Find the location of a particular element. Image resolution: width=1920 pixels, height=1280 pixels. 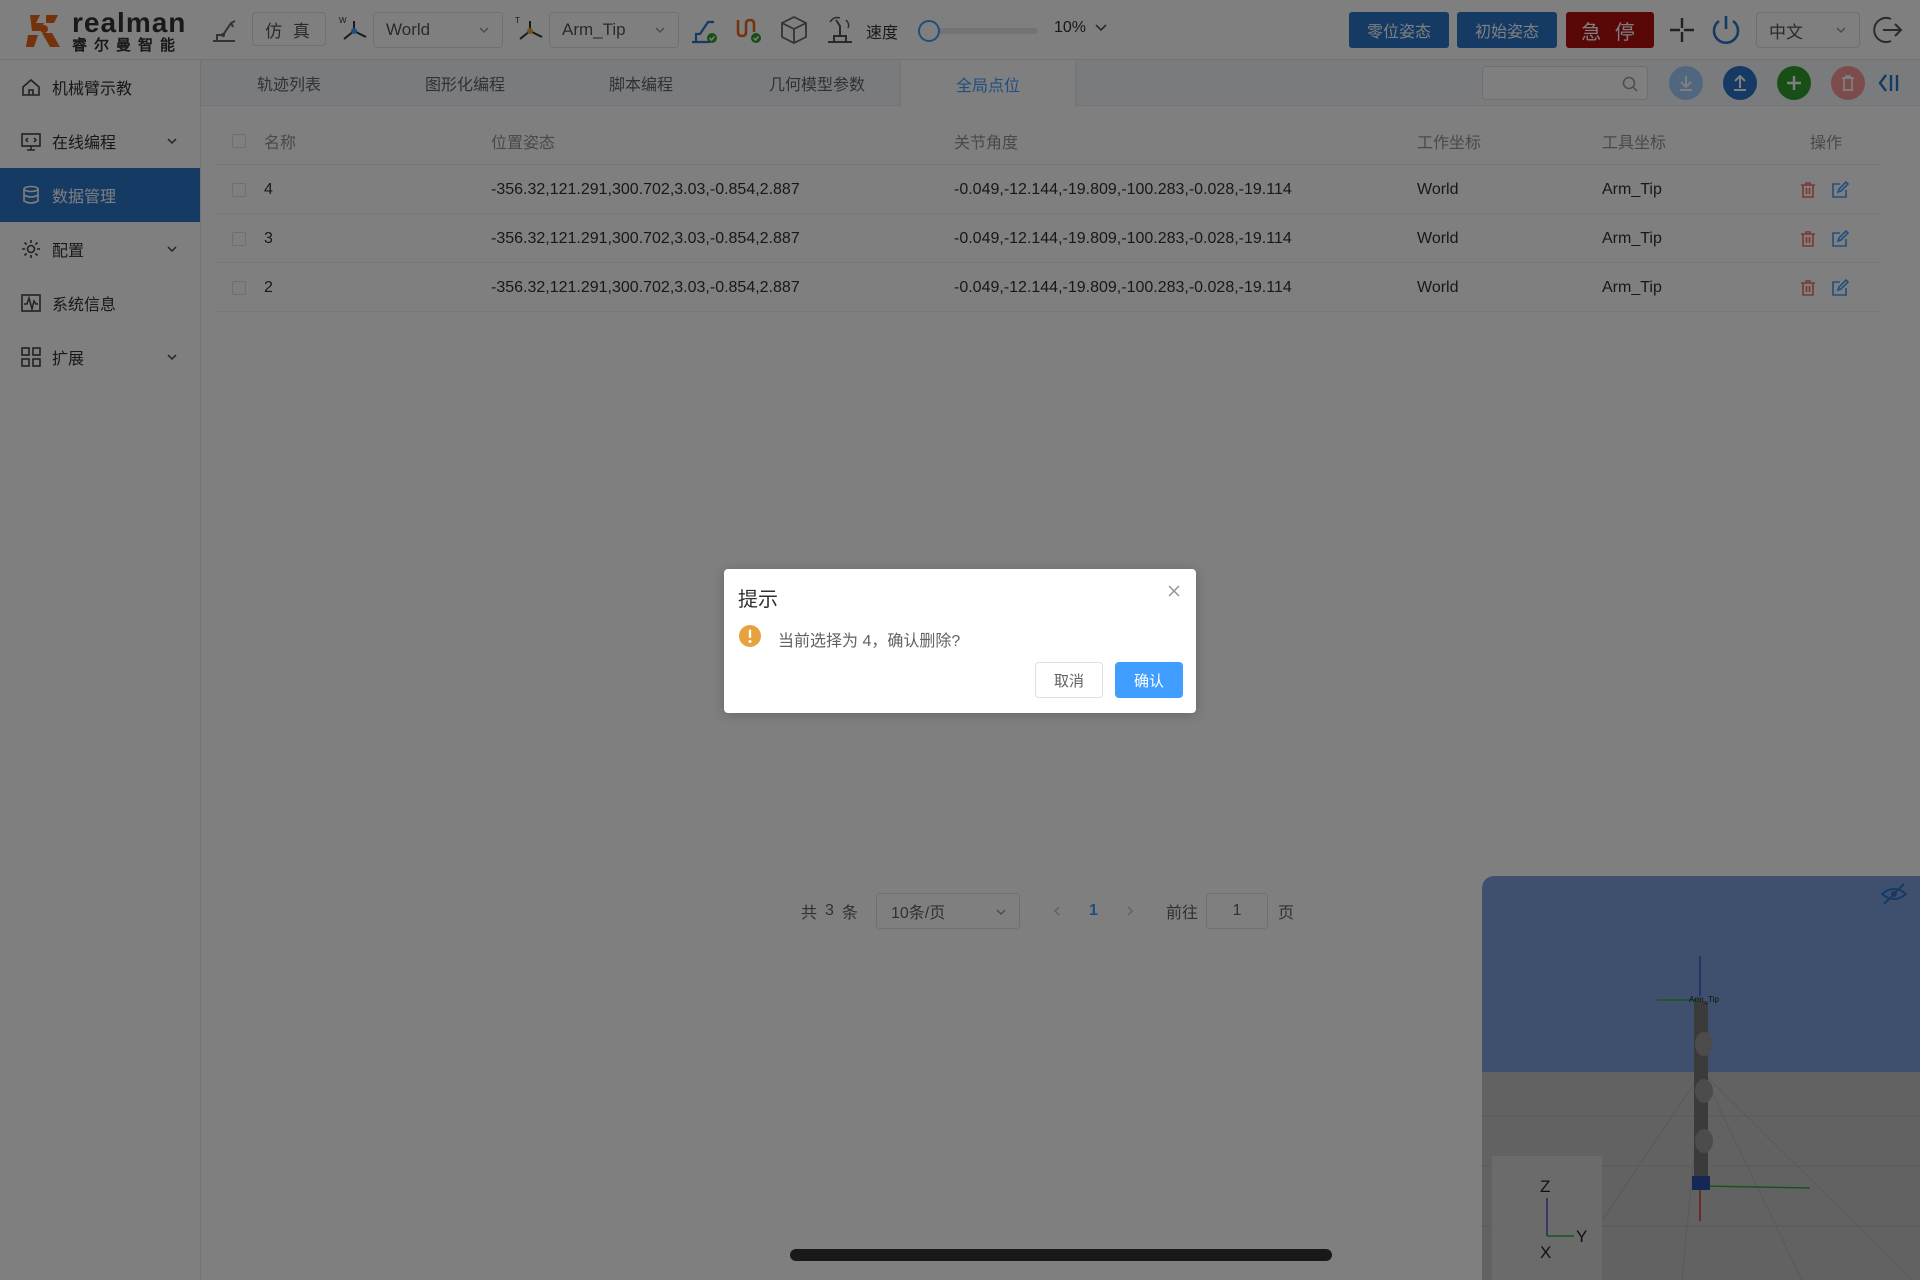

confirm-delete-dialog: 提示 当前选择为 4，确认删除? 取消 确认 is located at coordinates (960, 641).